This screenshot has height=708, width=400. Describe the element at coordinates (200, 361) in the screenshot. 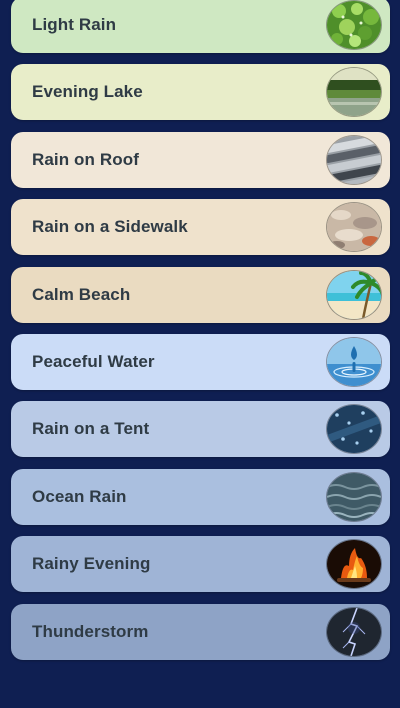

I see `sound-card-peaceful-water: Peaceful Water` at that location.